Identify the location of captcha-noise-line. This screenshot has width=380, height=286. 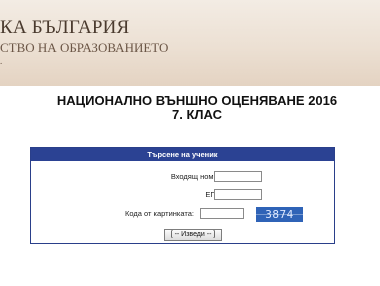
(279, 214).